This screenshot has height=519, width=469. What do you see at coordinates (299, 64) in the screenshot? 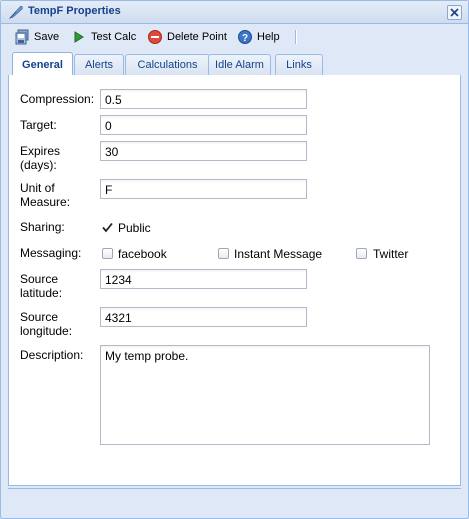
I see `tab-links: Links` at bounding box center [299, 64].